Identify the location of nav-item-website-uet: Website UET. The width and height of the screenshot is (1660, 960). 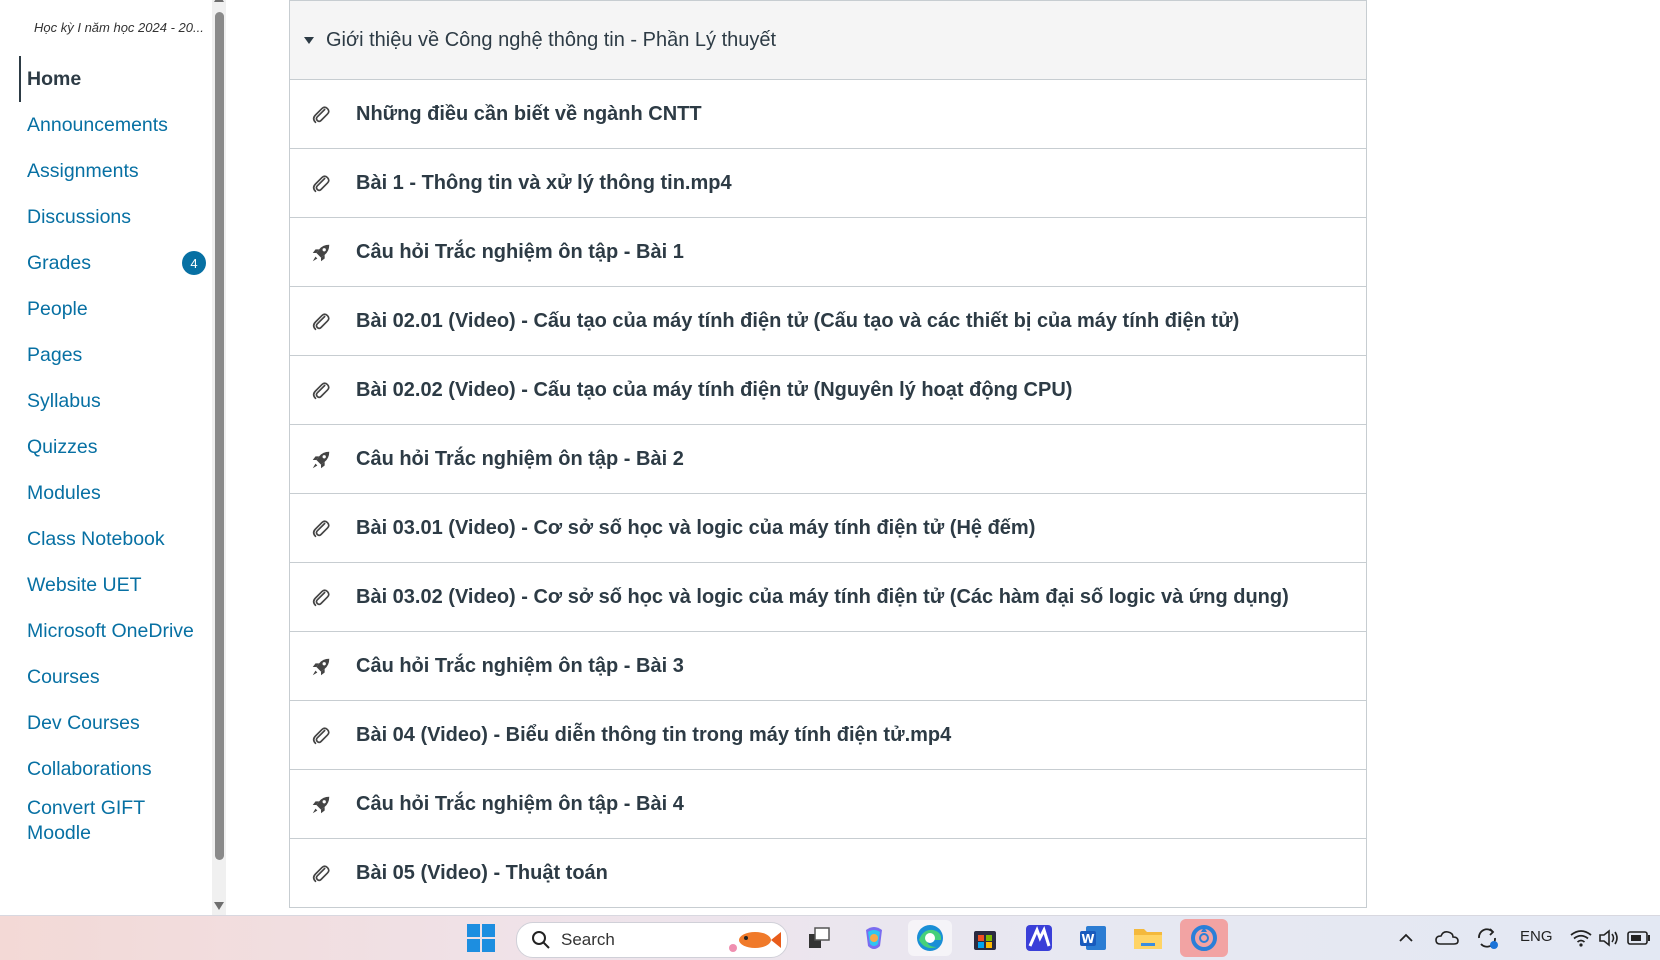
(105, 585).